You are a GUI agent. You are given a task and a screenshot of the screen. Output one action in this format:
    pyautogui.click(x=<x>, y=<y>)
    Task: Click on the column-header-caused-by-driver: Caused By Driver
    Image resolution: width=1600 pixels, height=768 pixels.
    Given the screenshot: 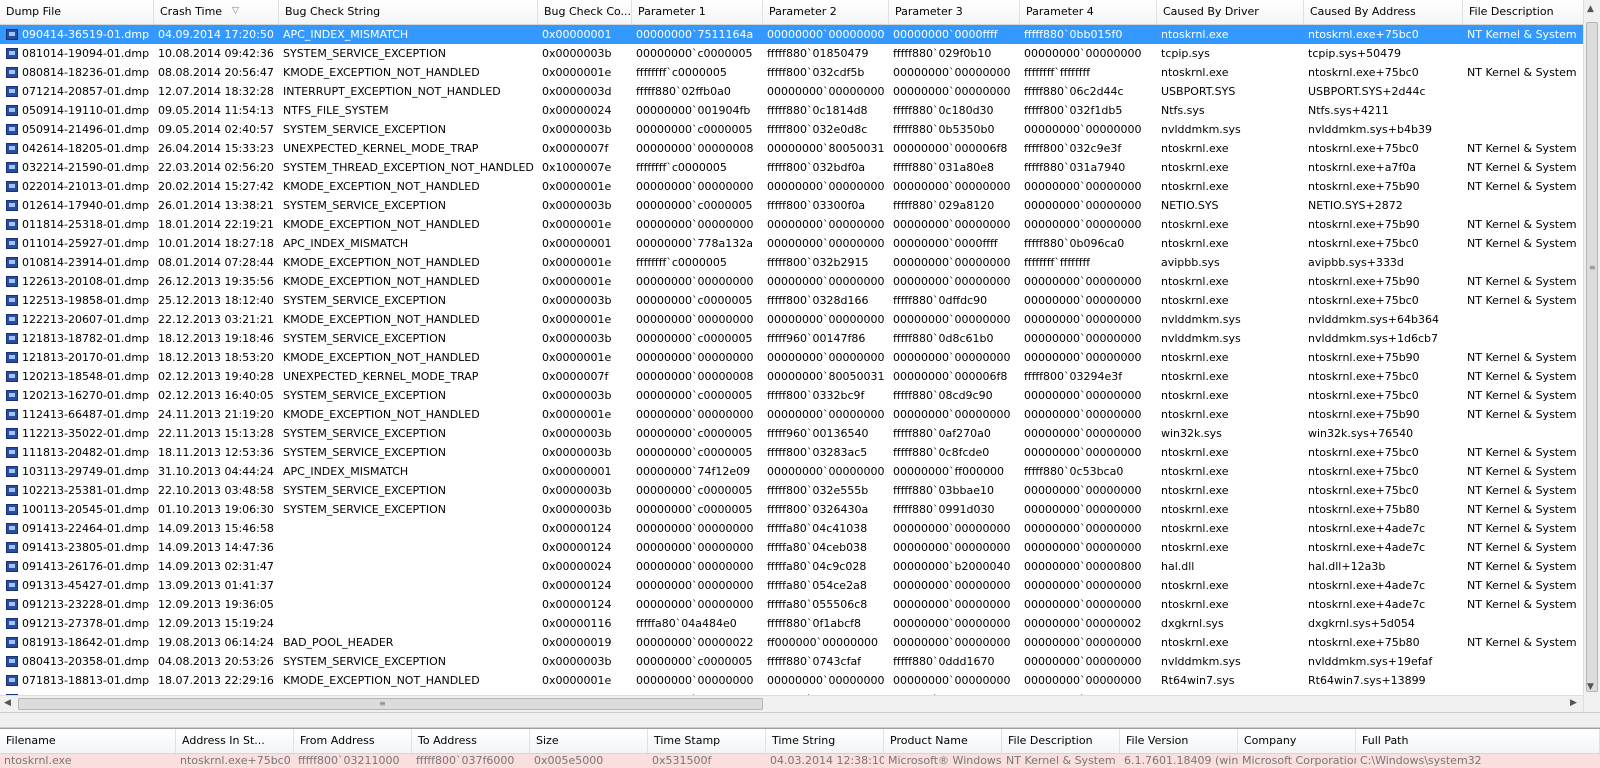 What is the action you would take?
    pyautogui.click(x=1230, y=12)
    